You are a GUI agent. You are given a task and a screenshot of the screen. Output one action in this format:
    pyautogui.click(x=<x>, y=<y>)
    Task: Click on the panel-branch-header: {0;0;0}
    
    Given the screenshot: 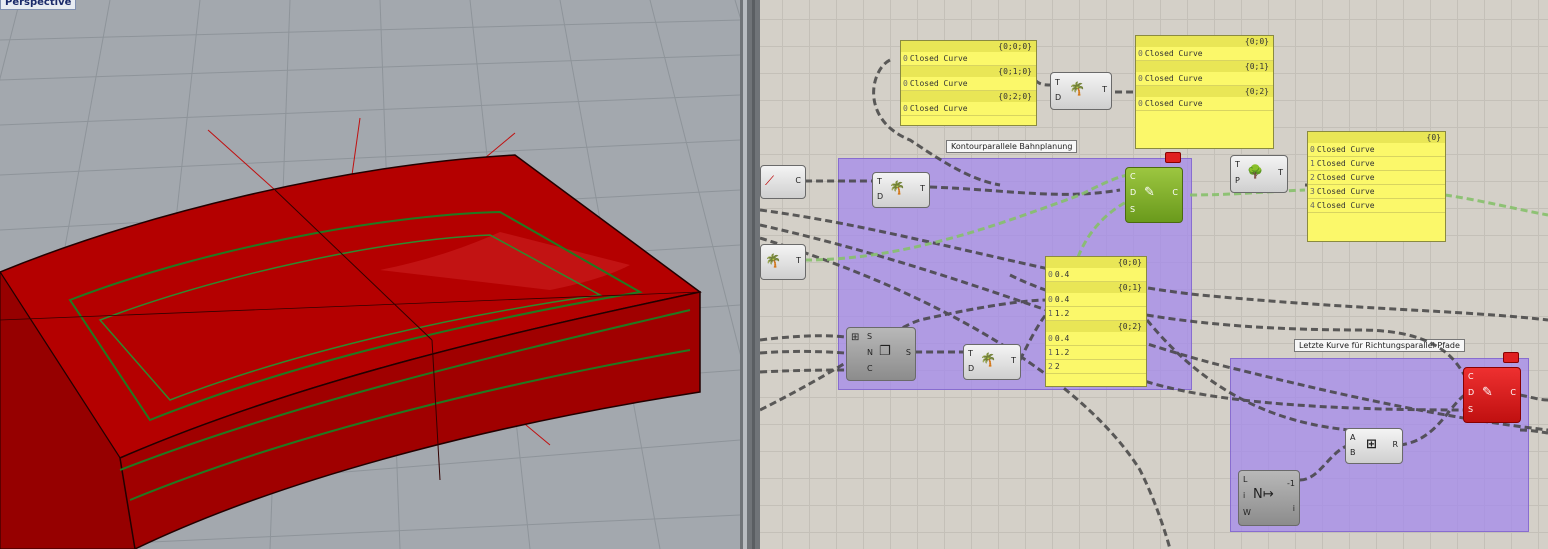 What is the action you would take?
    pyautogui.click(x=968, y=46)
    